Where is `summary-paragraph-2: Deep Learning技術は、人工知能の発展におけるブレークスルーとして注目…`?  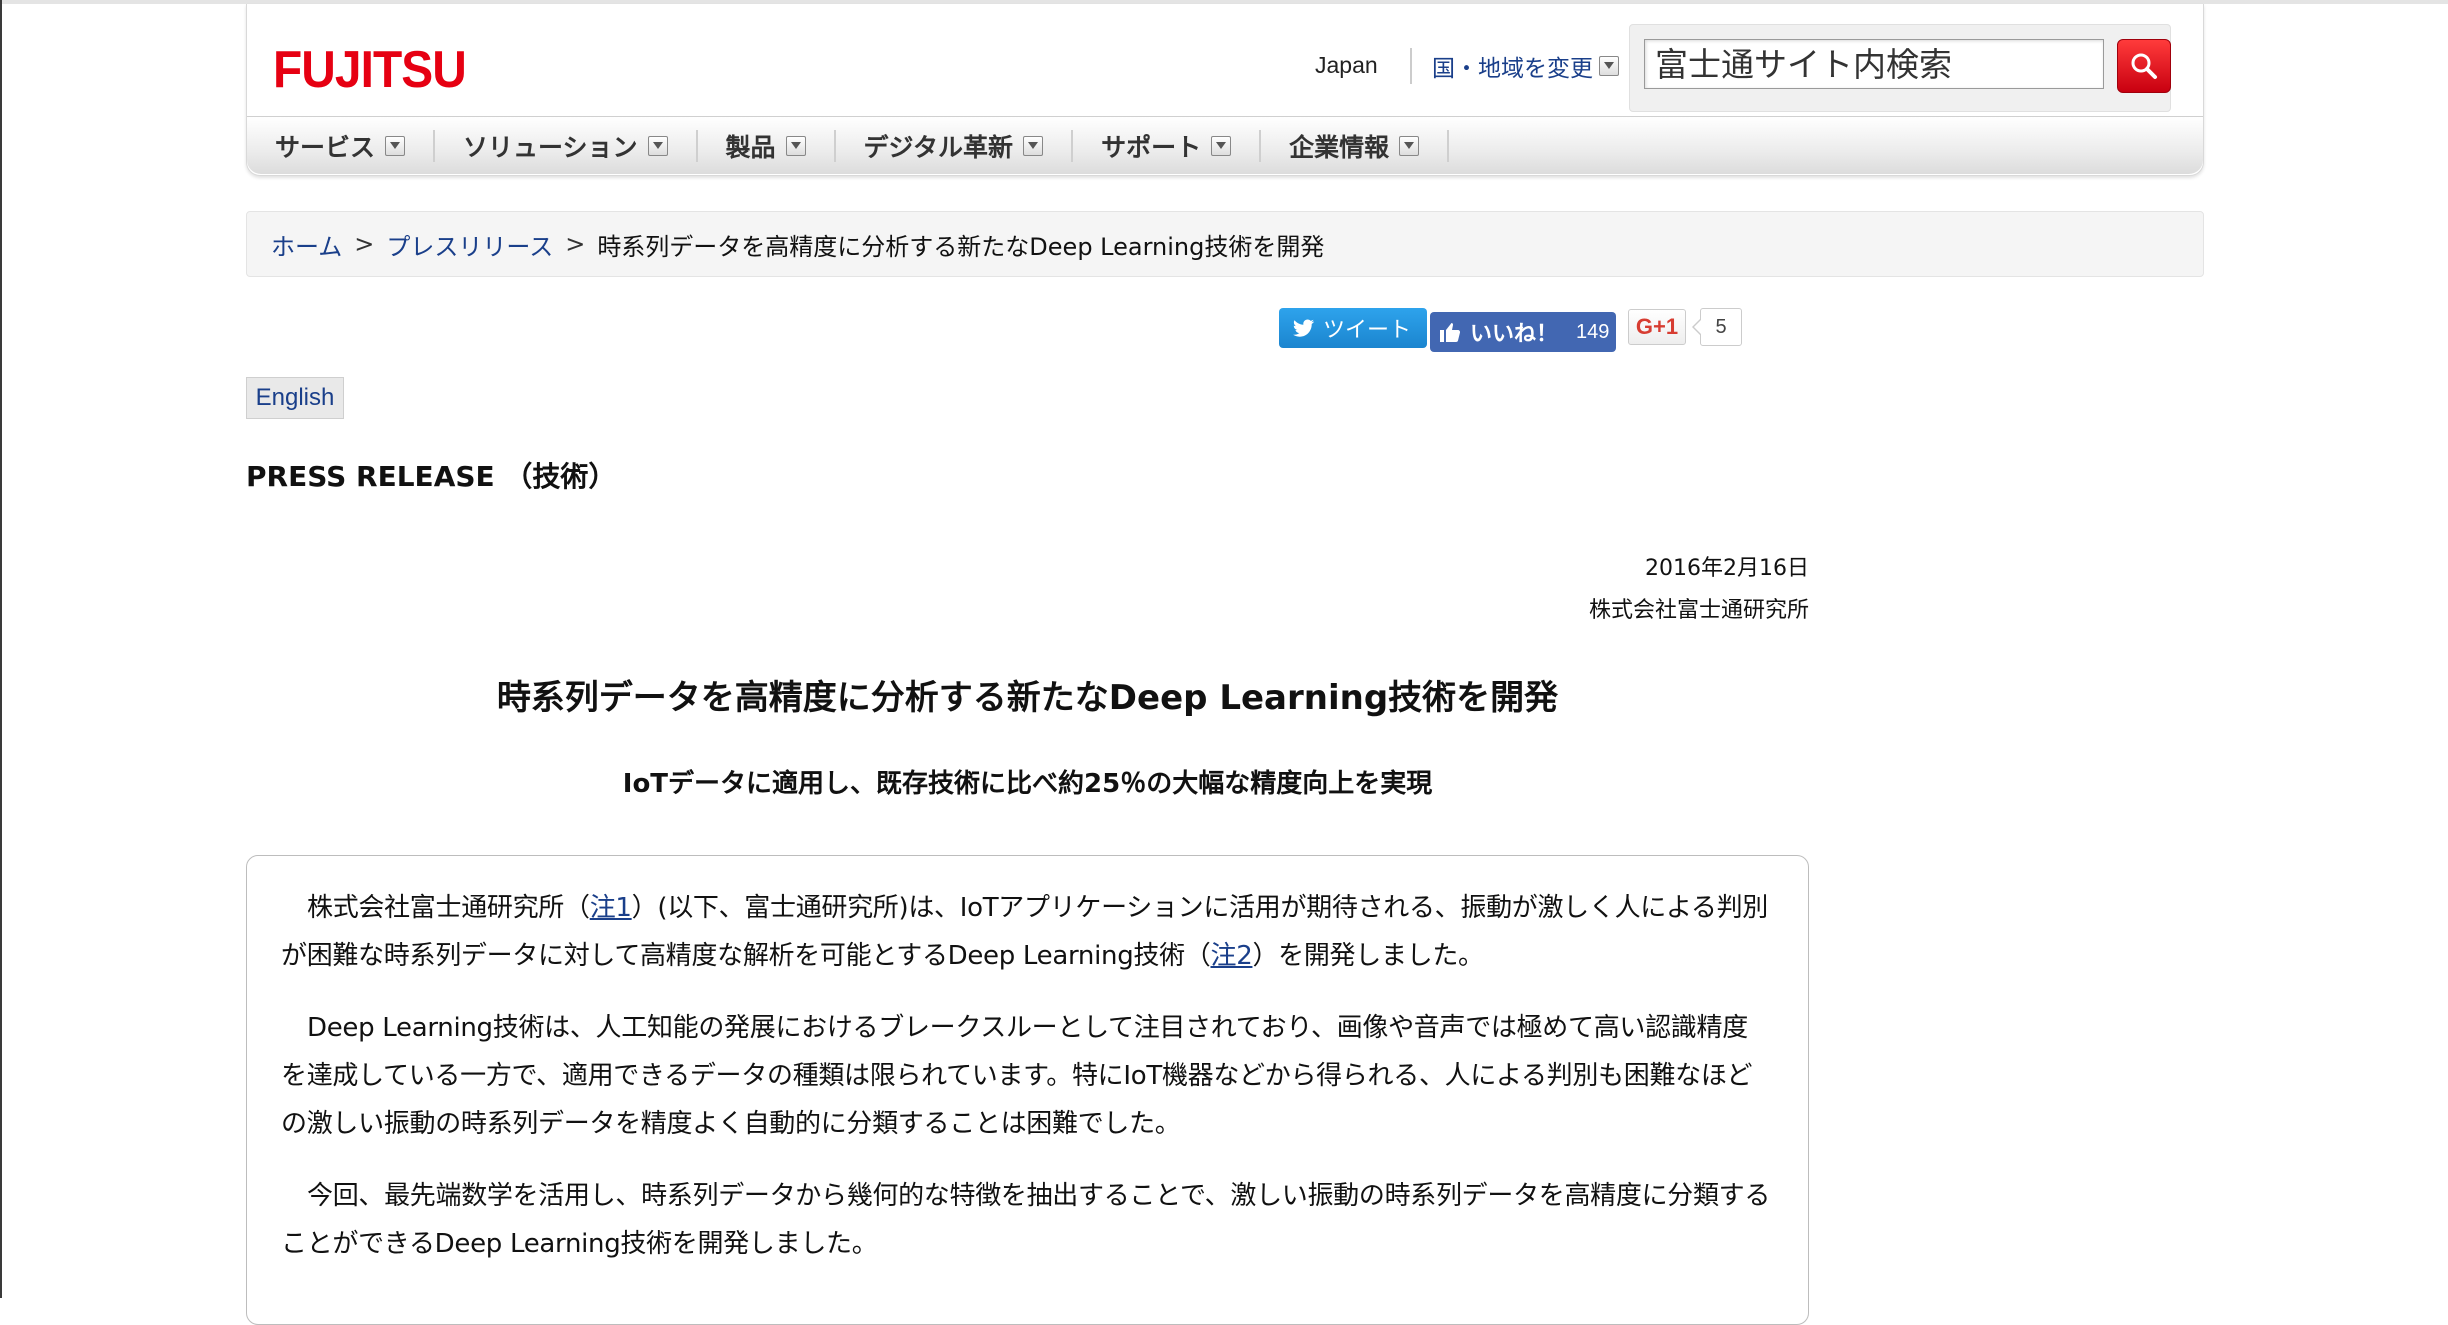 summary-paragraph-2: Deep Learning技術は、人工知能の発展におけるブレークスルーとして注目… is located at coordinates (1017, 1076).